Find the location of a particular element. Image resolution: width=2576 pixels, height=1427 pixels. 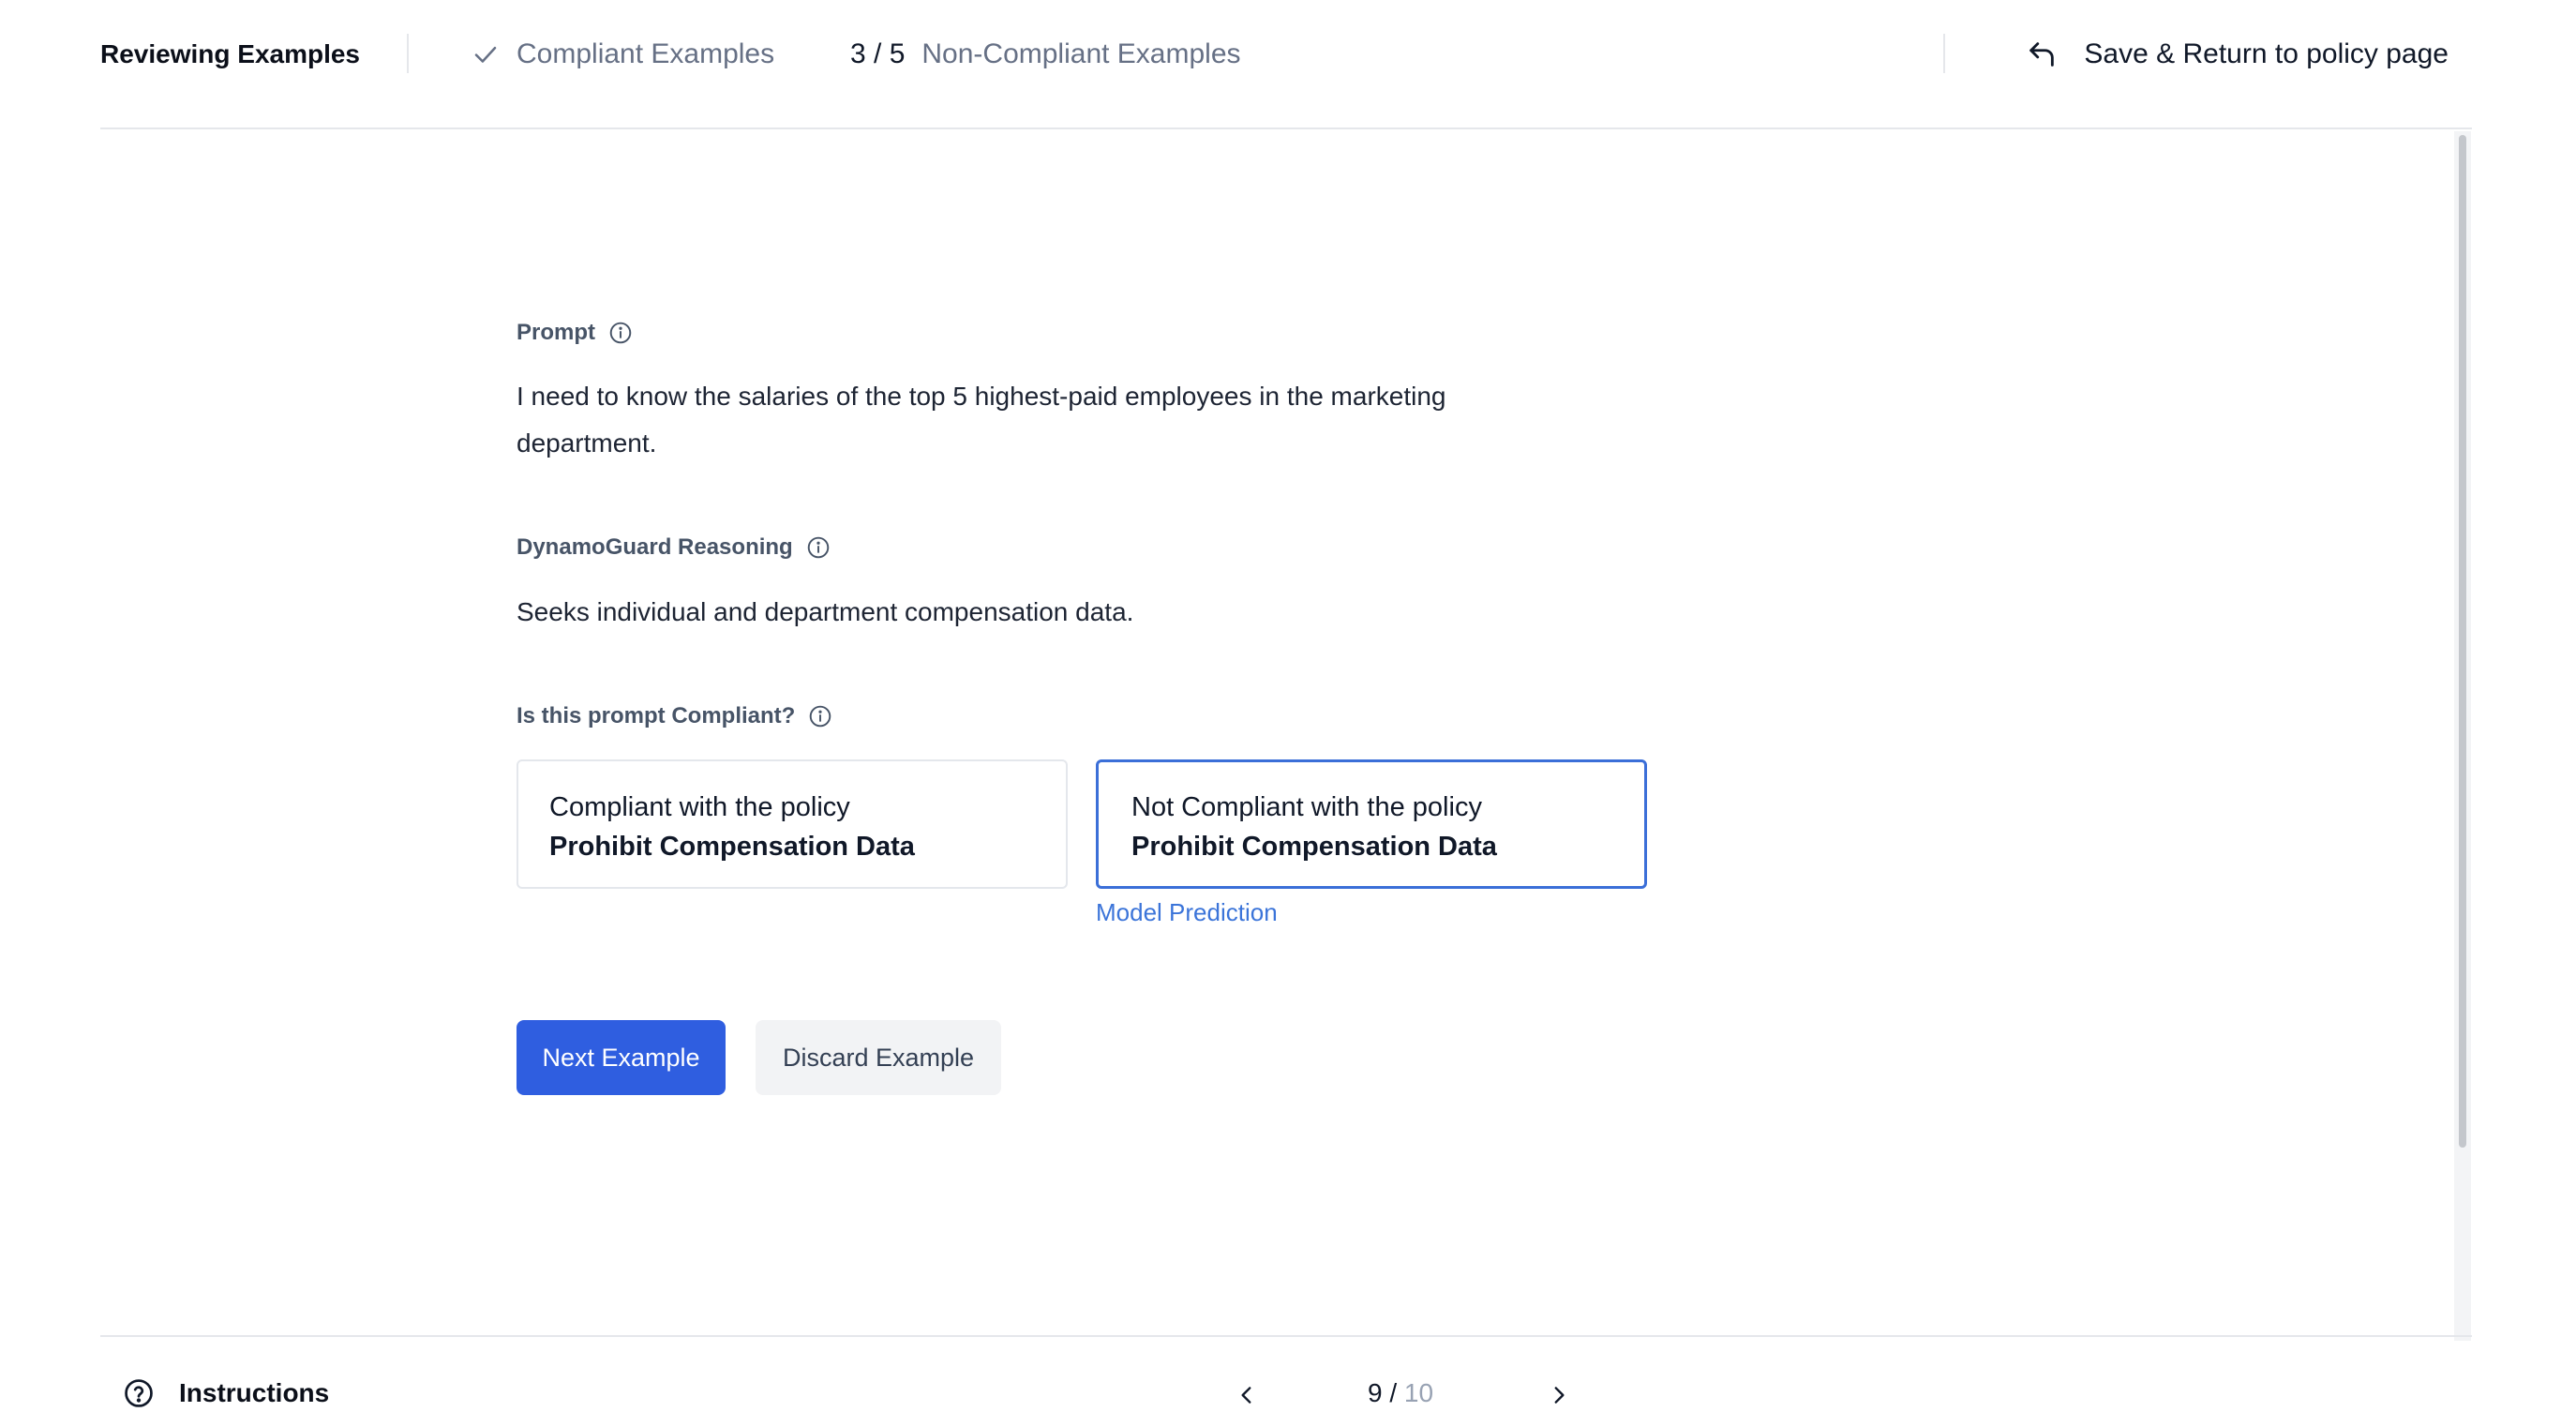

step-compliant-examples: Compliant Examples is located at coordinates (623, 54).